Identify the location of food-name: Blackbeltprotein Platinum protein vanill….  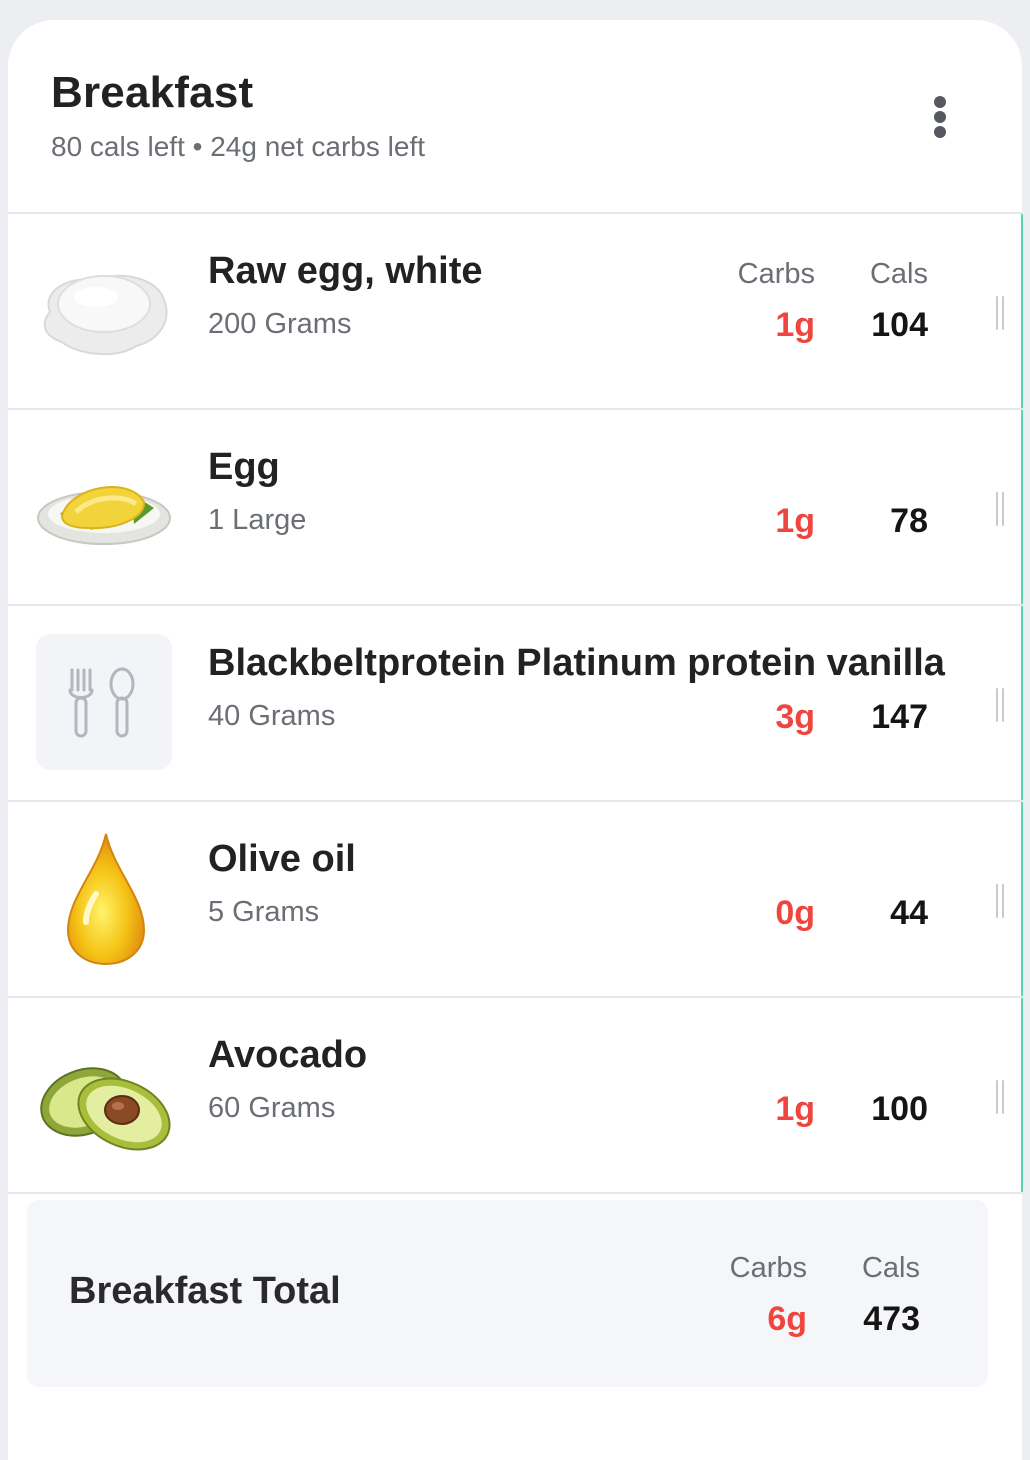
(576, 663).